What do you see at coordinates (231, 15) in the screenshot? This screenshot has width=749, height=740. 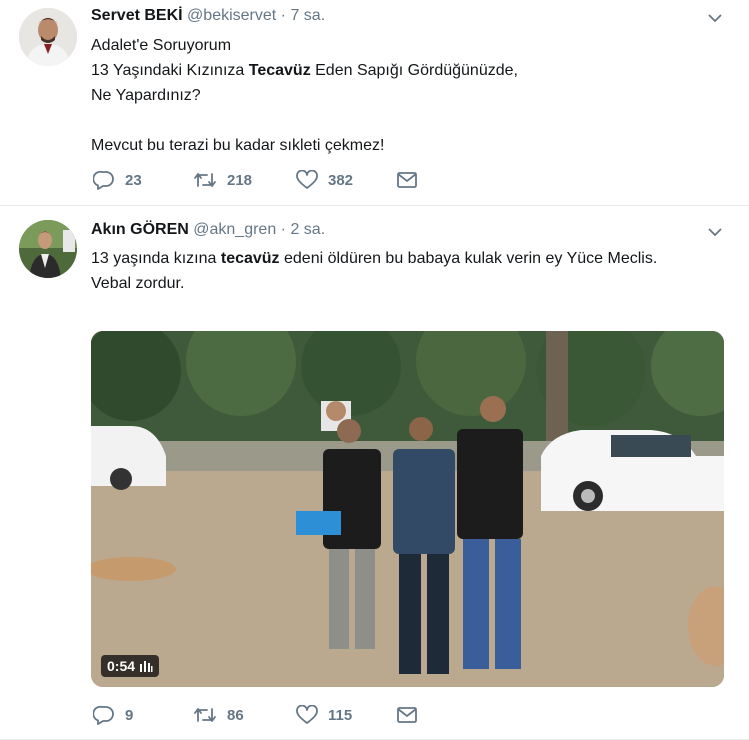 I see `username: @bekiservet` at bounding box center [231, 15].